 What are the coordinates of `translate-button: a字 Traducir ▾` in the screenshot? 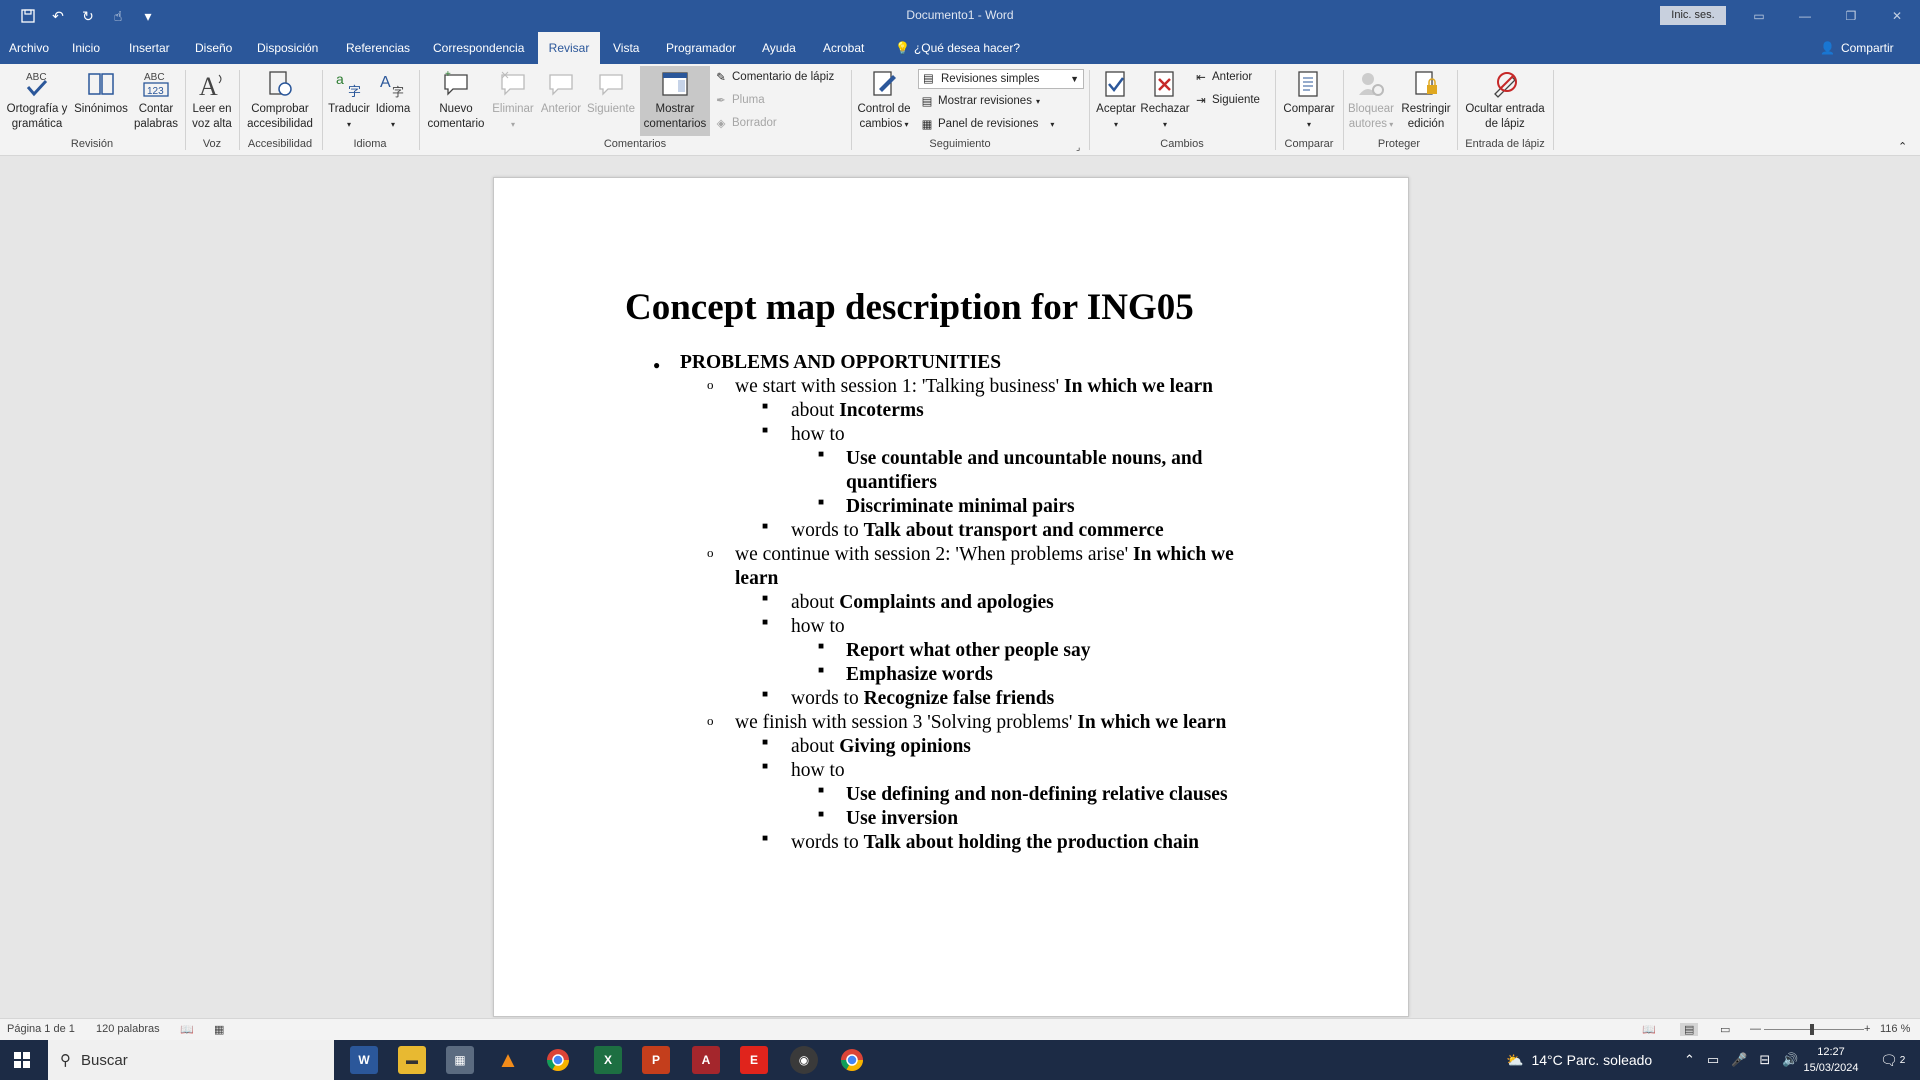 It's located at (349, 100).